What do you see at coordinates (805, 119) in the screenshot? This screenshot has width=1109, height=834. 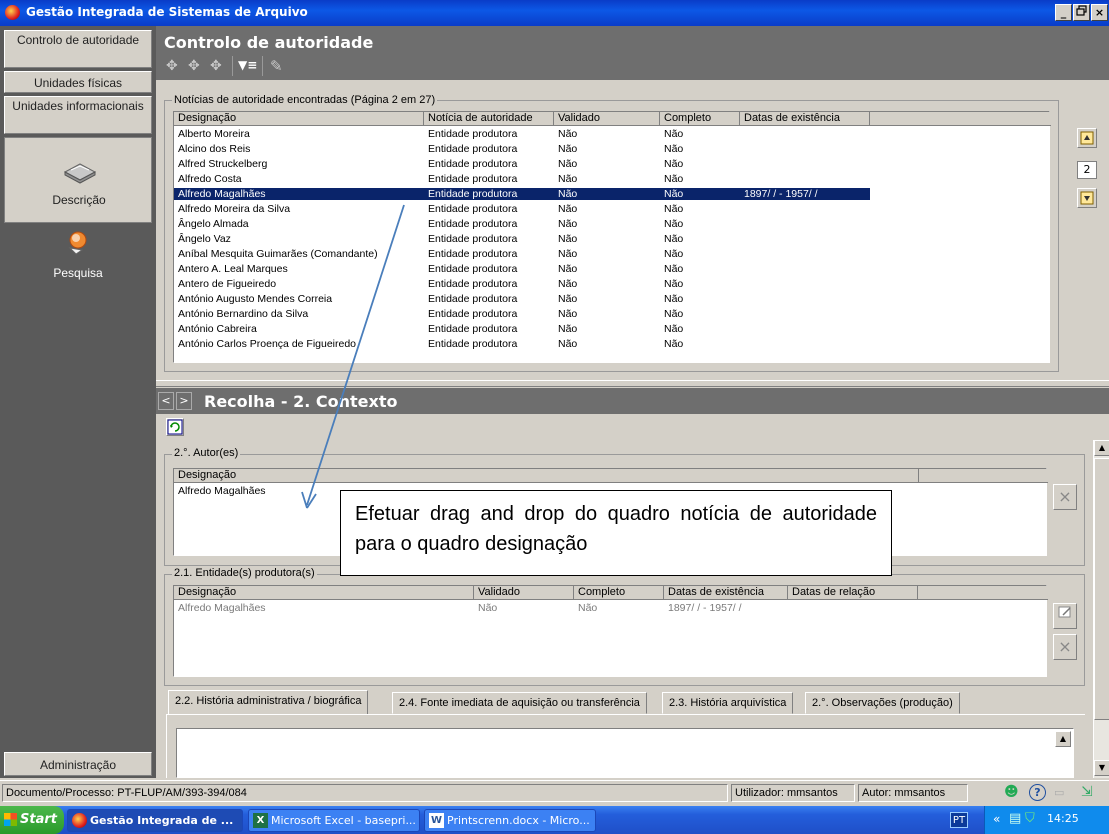 I see `col-datas-existencia: Datas de existência` at bounding box center [805, 119].